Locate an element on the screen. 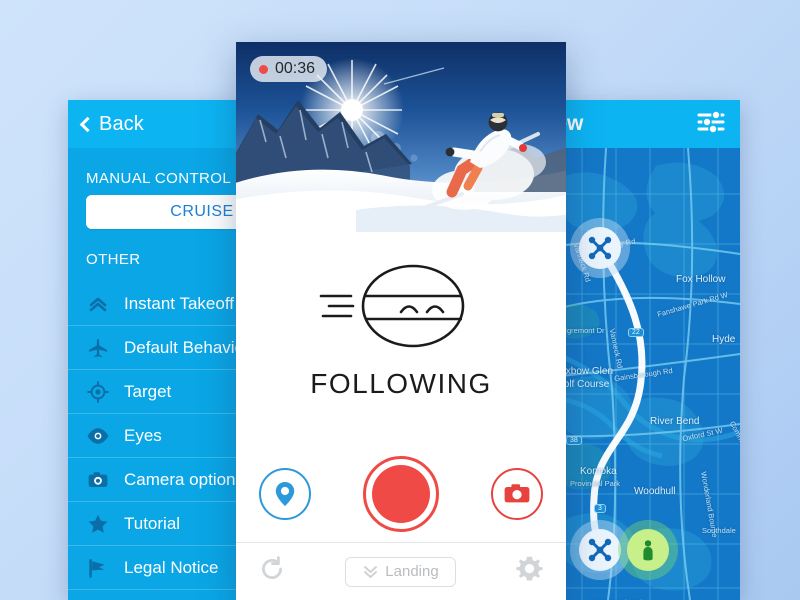  map-label: Fox Hollow is located at coordinates (701, 279).